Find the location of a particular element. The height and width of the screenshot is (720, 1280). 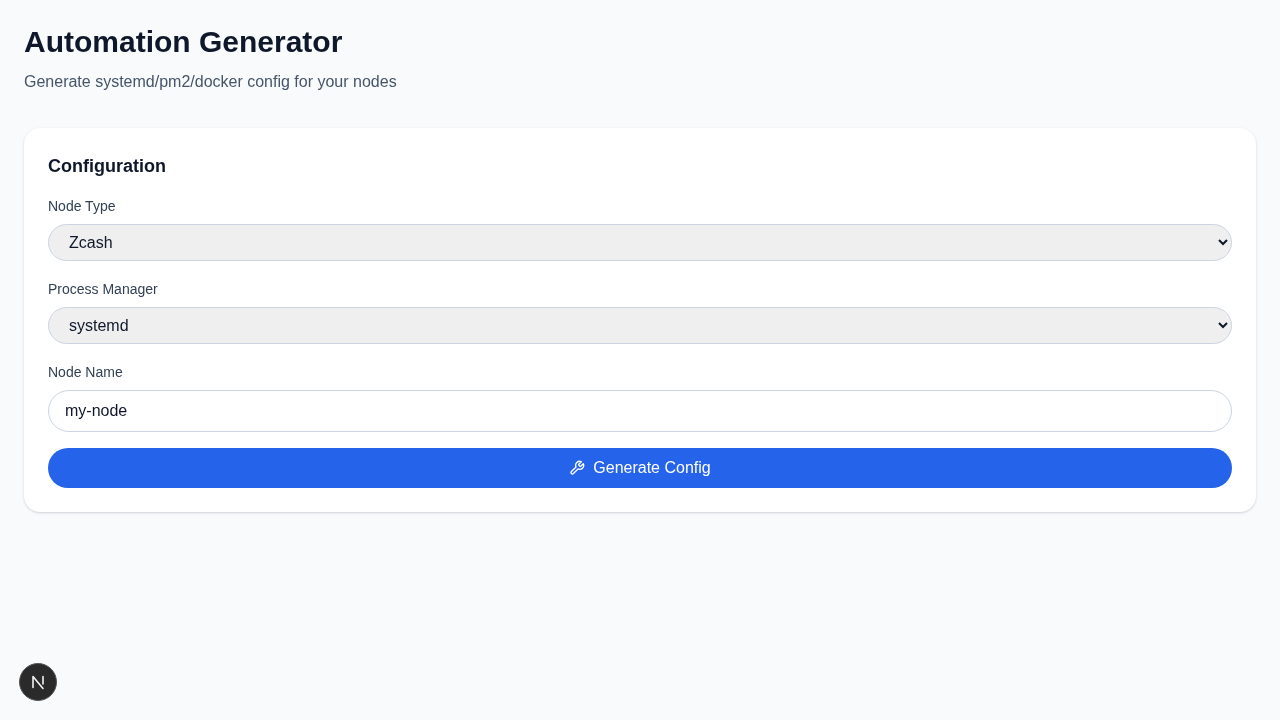

generate-config-button: Generate Config is located at coordinates (640, 468).